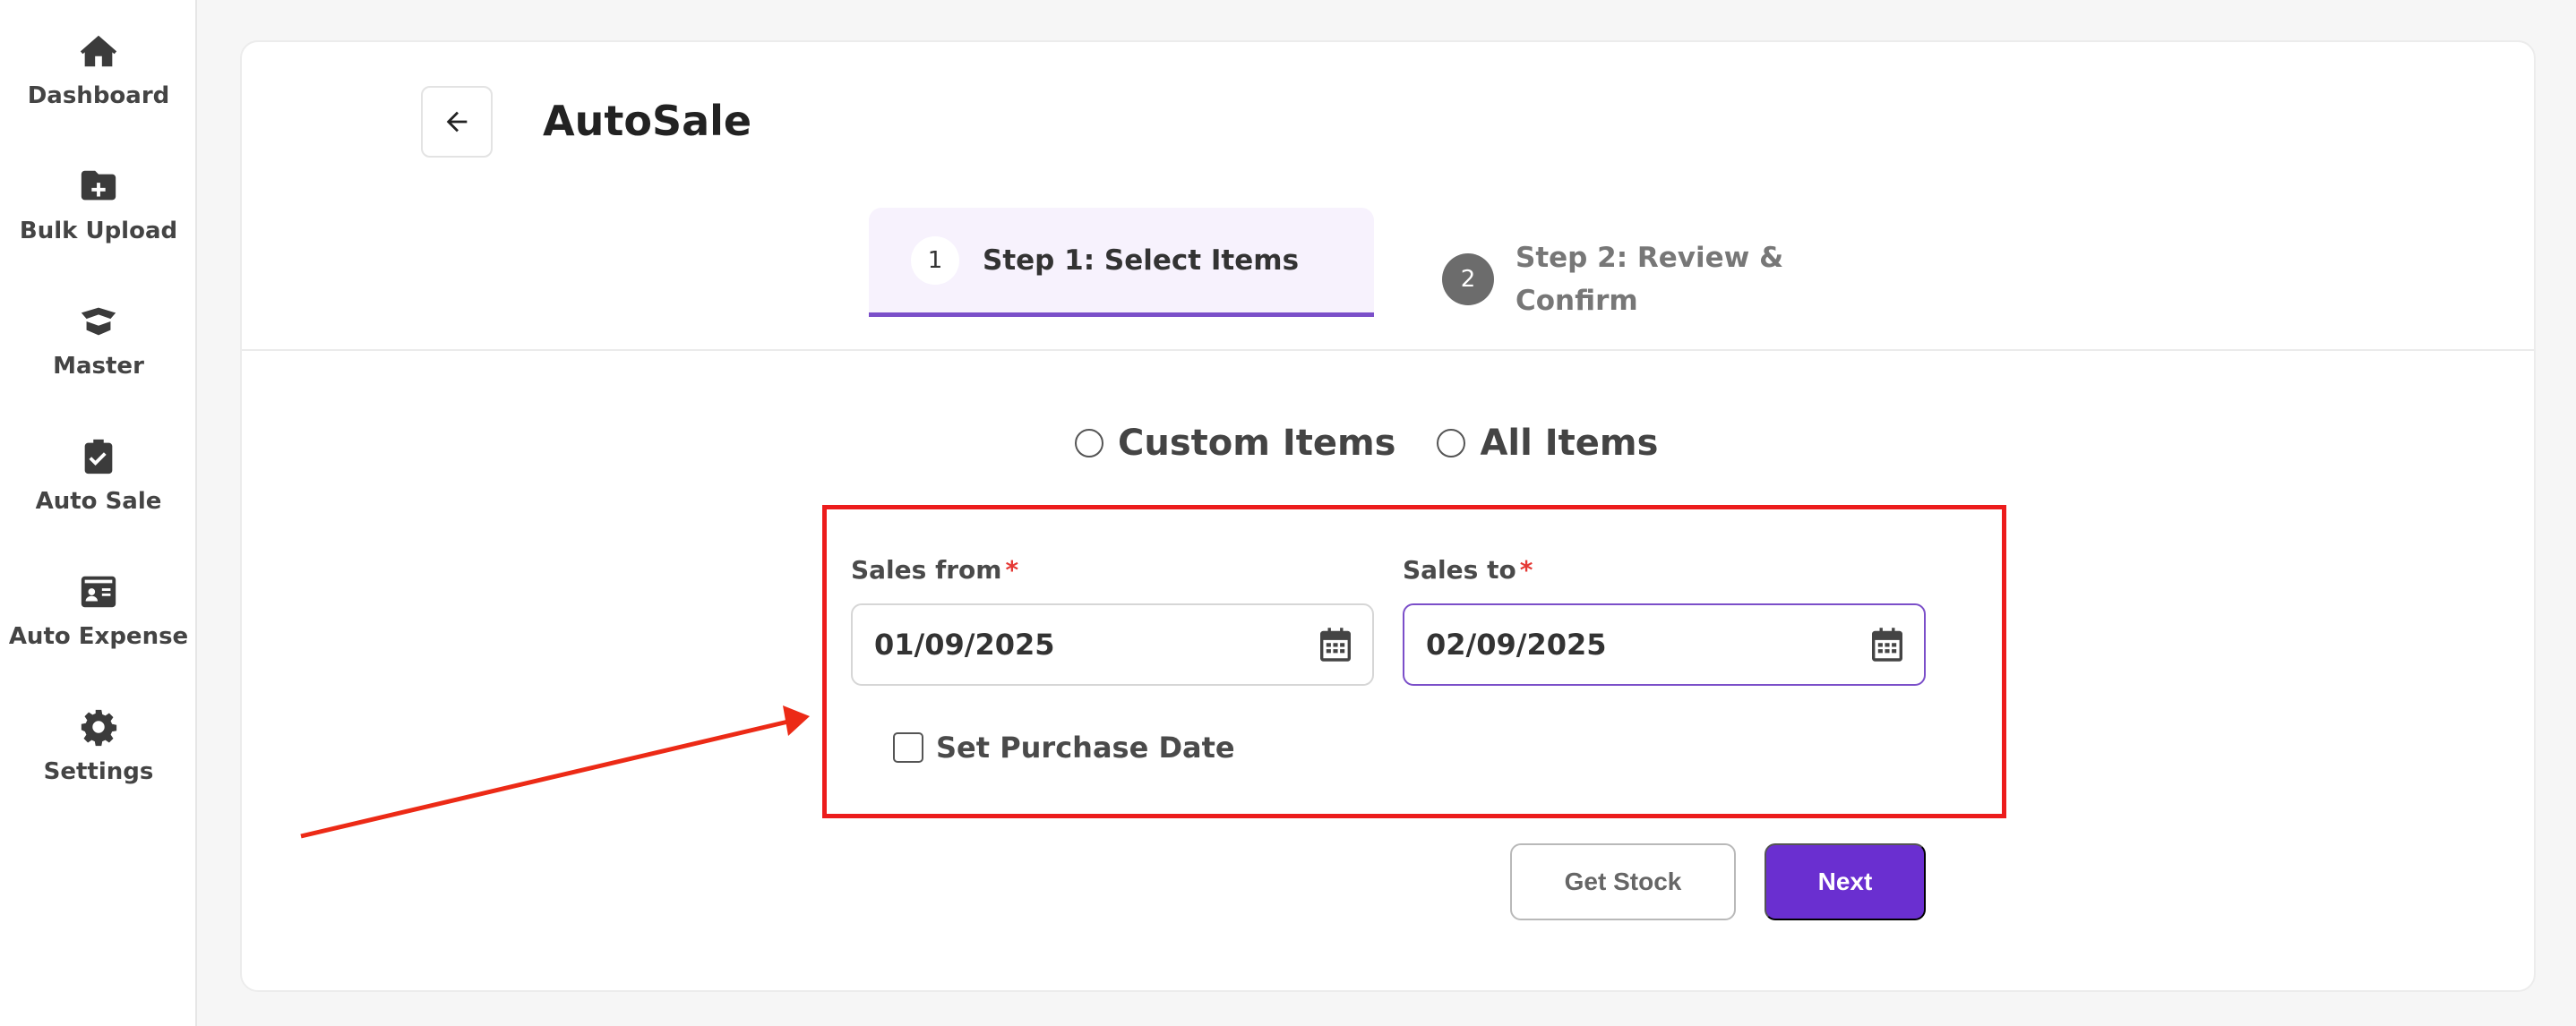 The height and width of the screenshot is (1026, 2576). I want to click on home-icon, so click(98, 51).